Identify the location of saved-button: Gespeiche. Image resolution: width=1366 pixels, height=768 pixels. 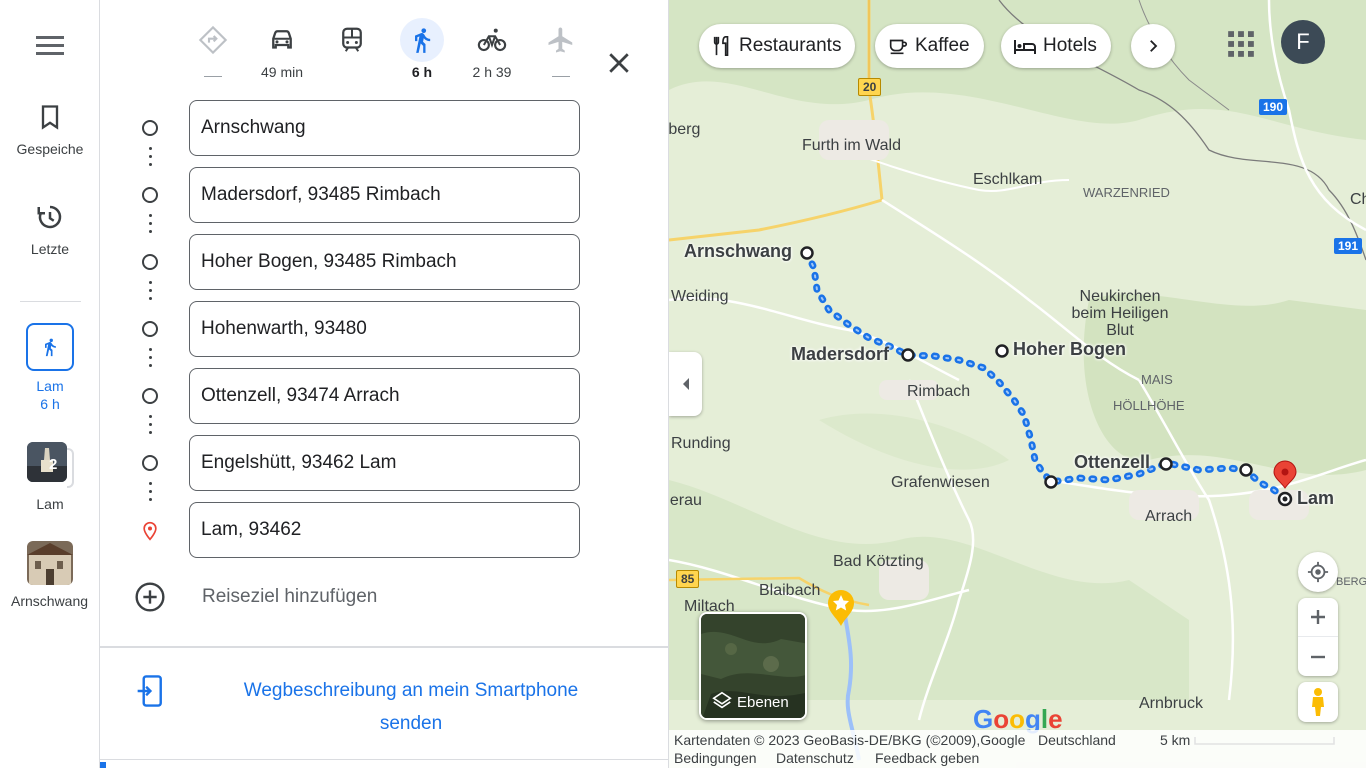
(50, 129).